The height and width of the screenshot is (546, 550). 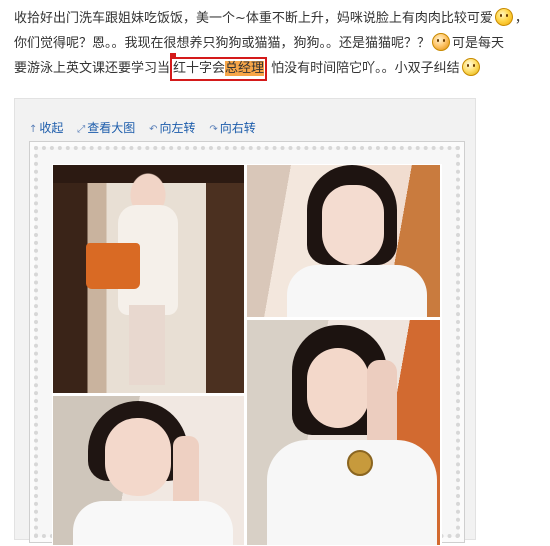 What do you see at coordinates (177, 128) in the screenshot?
I see `rotate-left-label: 向左转` at bounding box center [177, 128].